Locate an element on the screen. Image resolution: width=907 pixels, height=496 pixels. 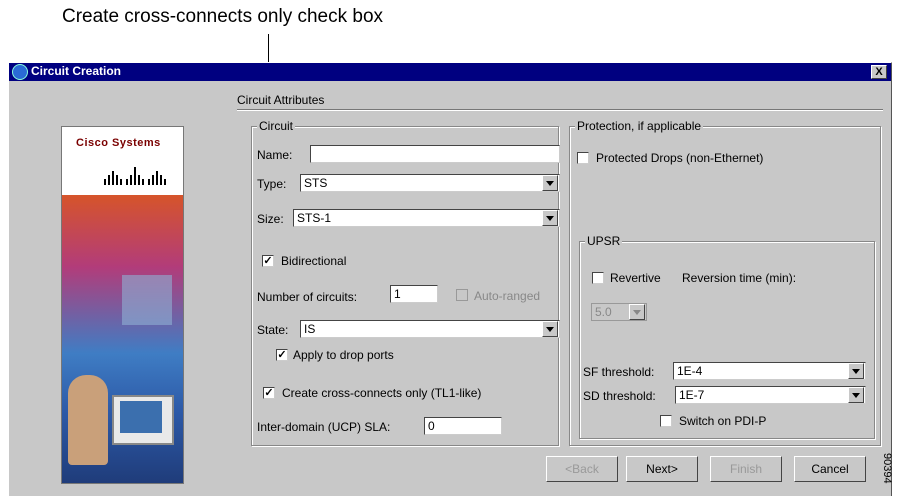
cisco-side-panel: Cisco Systems is located at coordinates (122, 305).